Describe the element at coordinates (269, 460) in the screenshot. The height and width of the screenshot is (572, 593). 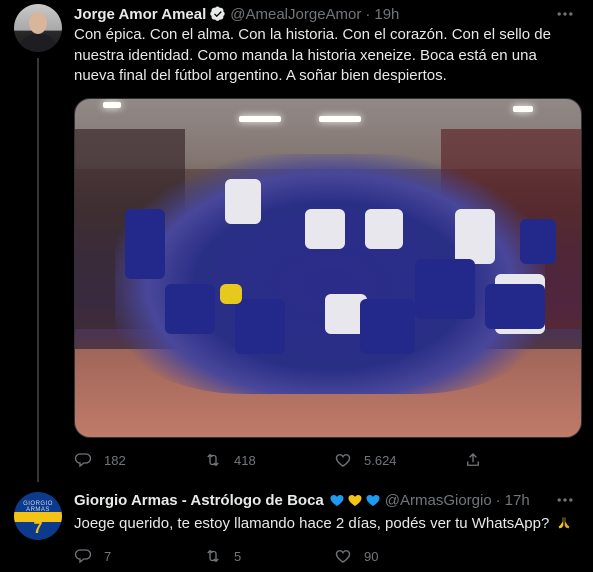
I see `retweet-button: 418` at that location.